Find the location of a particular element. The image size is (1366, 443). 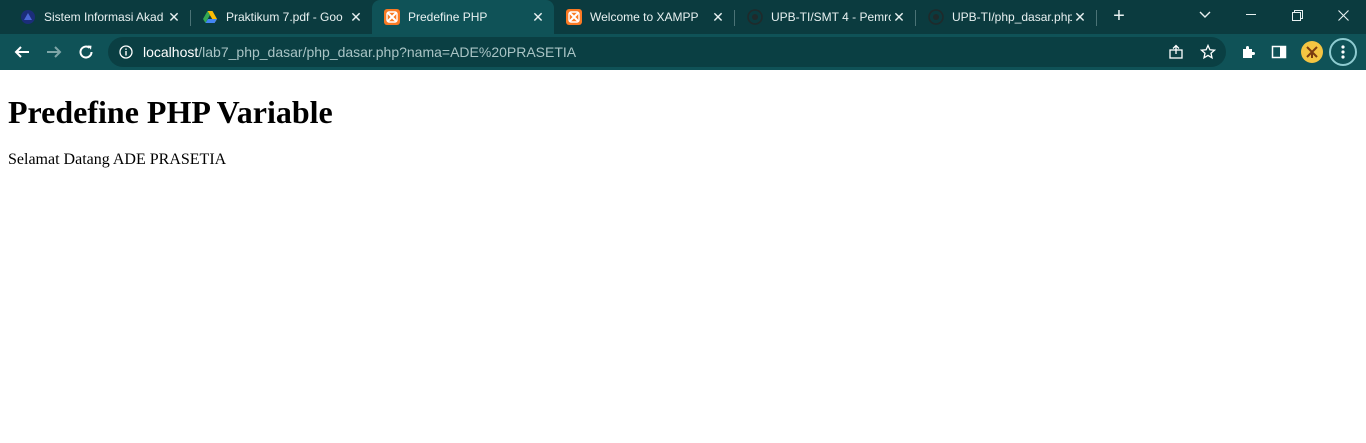

new-tab-button: + is located at coordinates (1119, 17).